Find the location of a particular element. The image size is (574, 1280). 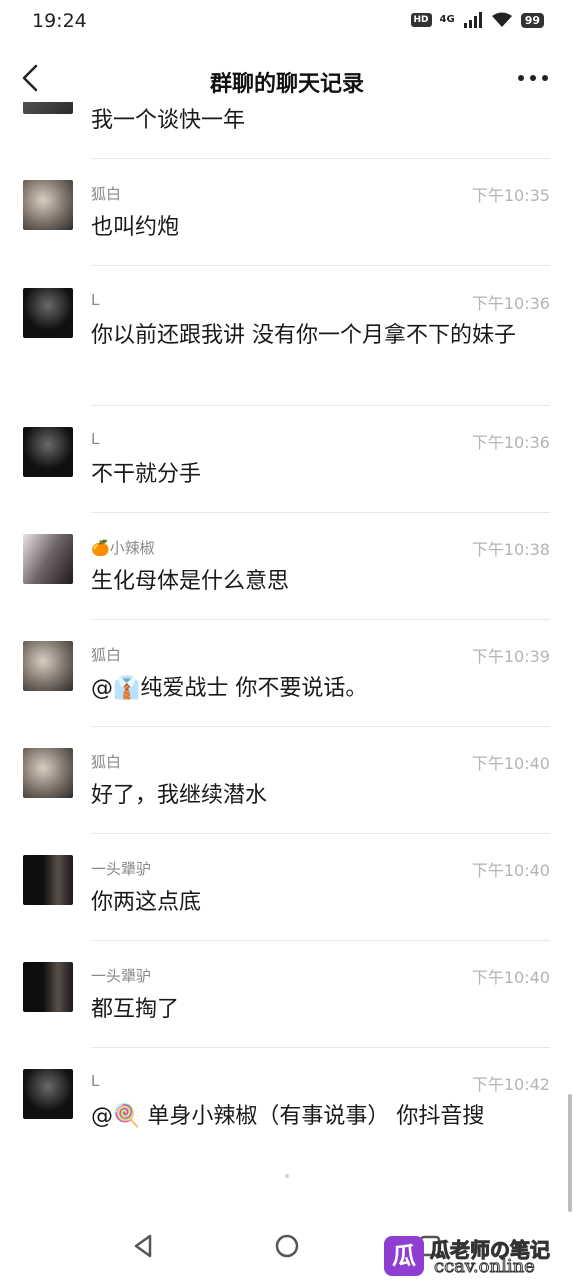

status-icons: HD 4G 99 is located at coordinates (477, 20).